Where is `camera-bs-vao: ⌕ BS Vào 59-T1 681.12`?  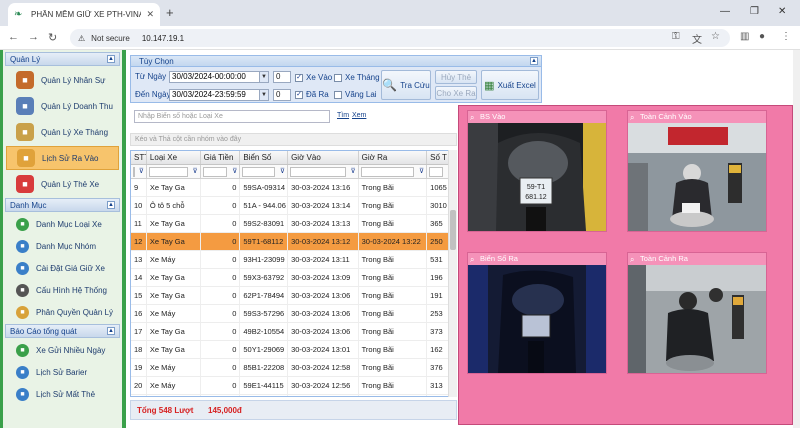
camera-bs-vao: ⌕ BS Vào 59-T1 681.12 is located at coordinates (537, 171).